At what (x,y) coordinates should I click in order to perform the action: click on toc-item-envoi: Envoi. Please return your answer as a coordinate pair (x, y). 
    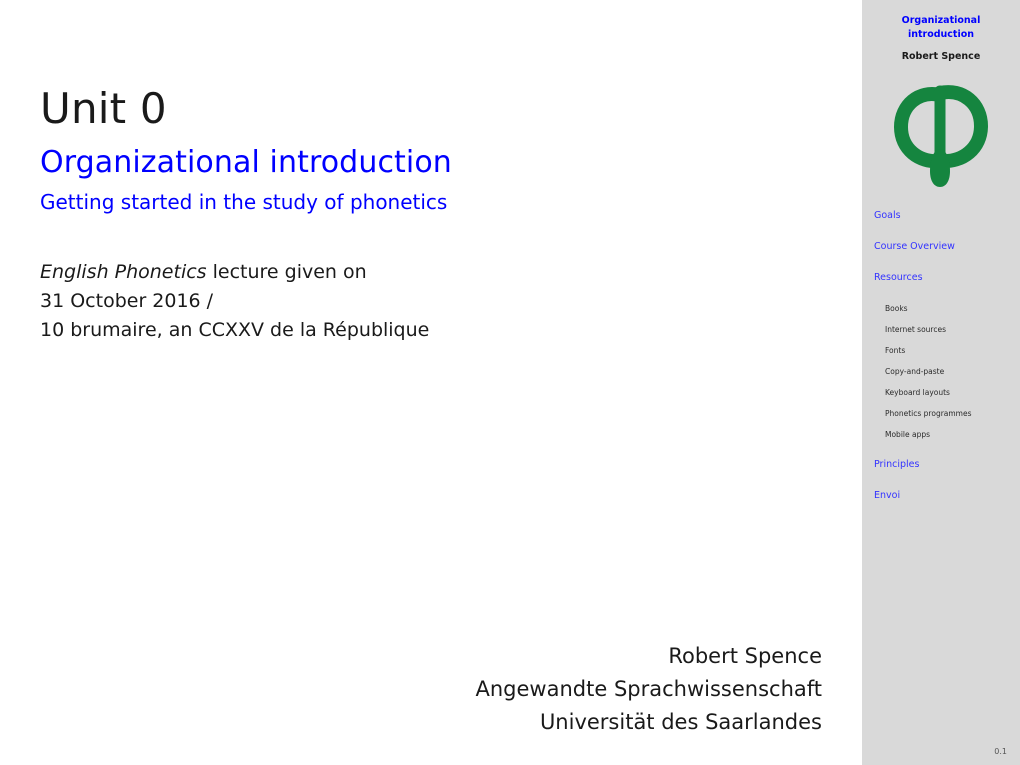
    Looking at the image, I should click on (947, 496).